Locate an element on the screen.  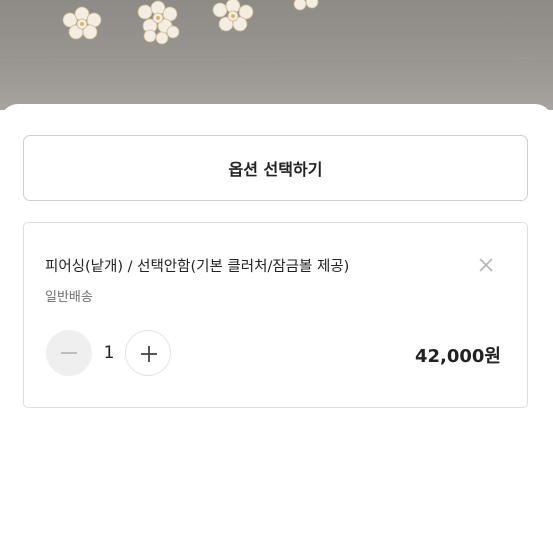
minus-icon is located at coordinates (69, 353).